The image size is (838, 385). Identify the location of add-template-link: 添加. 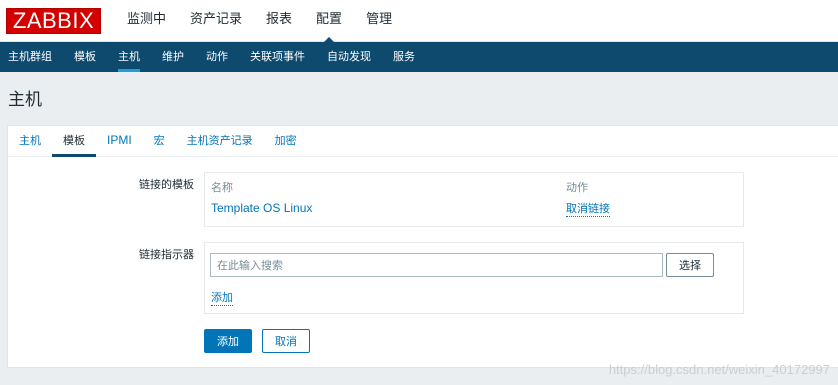
(222, 297).